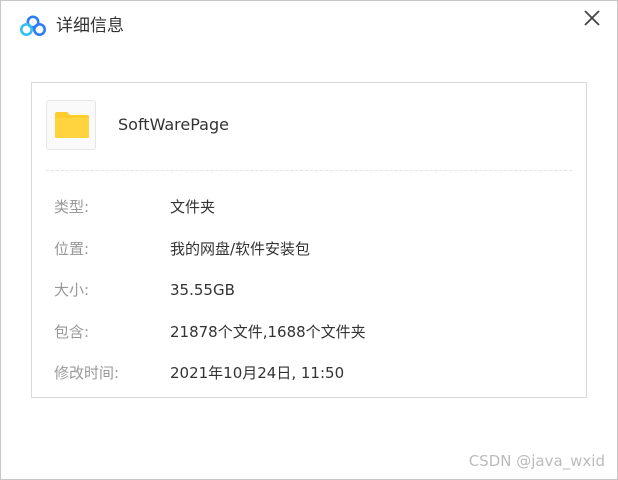  I want to click on dialog-title: 详细信息, so click(90, 26).